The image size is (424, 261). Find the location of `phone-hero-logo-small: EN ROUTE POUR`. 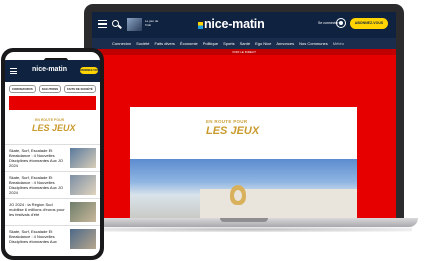

phone-hero-logo-small: EN ROUTE POUR is located at coordinates (50, 120).